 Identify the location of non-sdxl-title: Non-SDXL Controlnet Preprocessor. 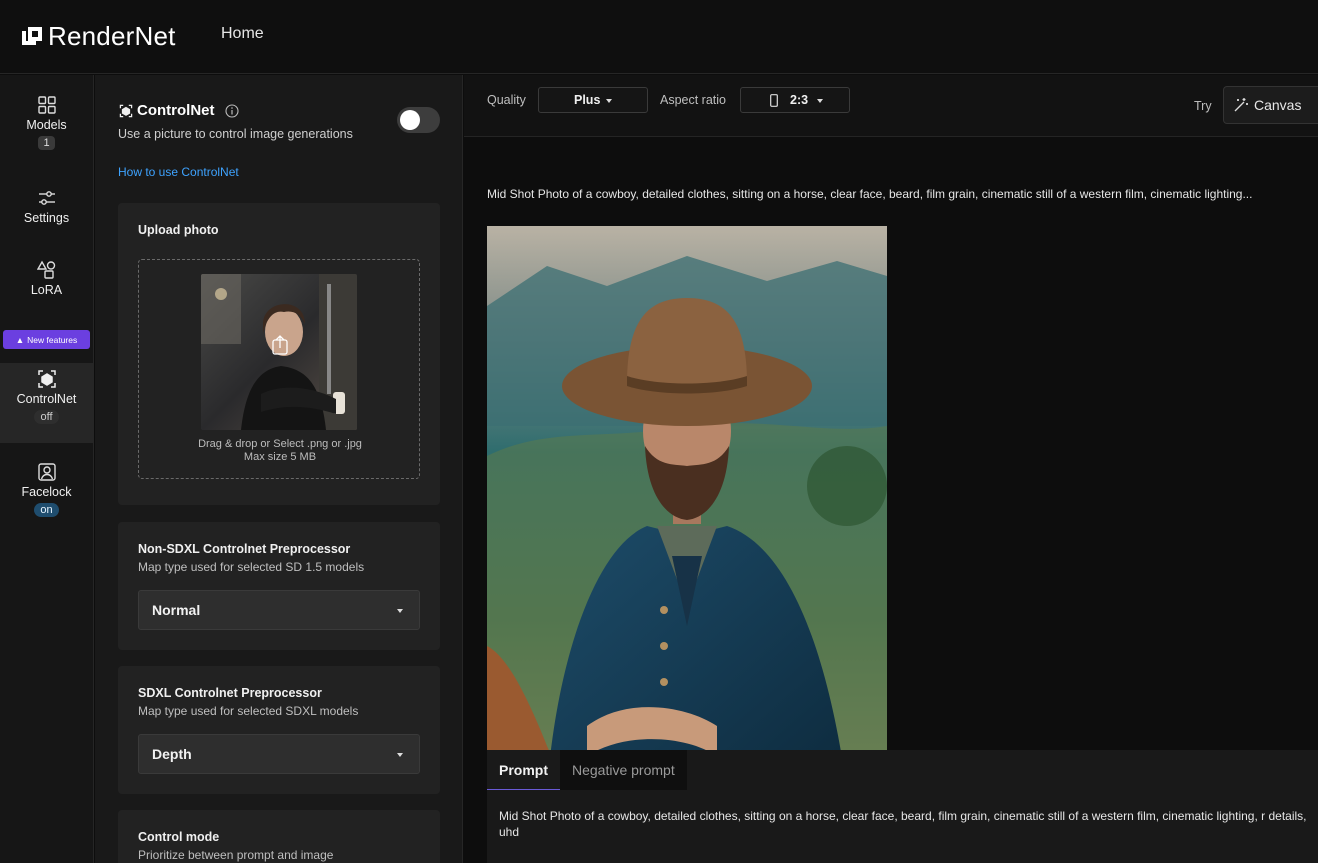
(244, 549).